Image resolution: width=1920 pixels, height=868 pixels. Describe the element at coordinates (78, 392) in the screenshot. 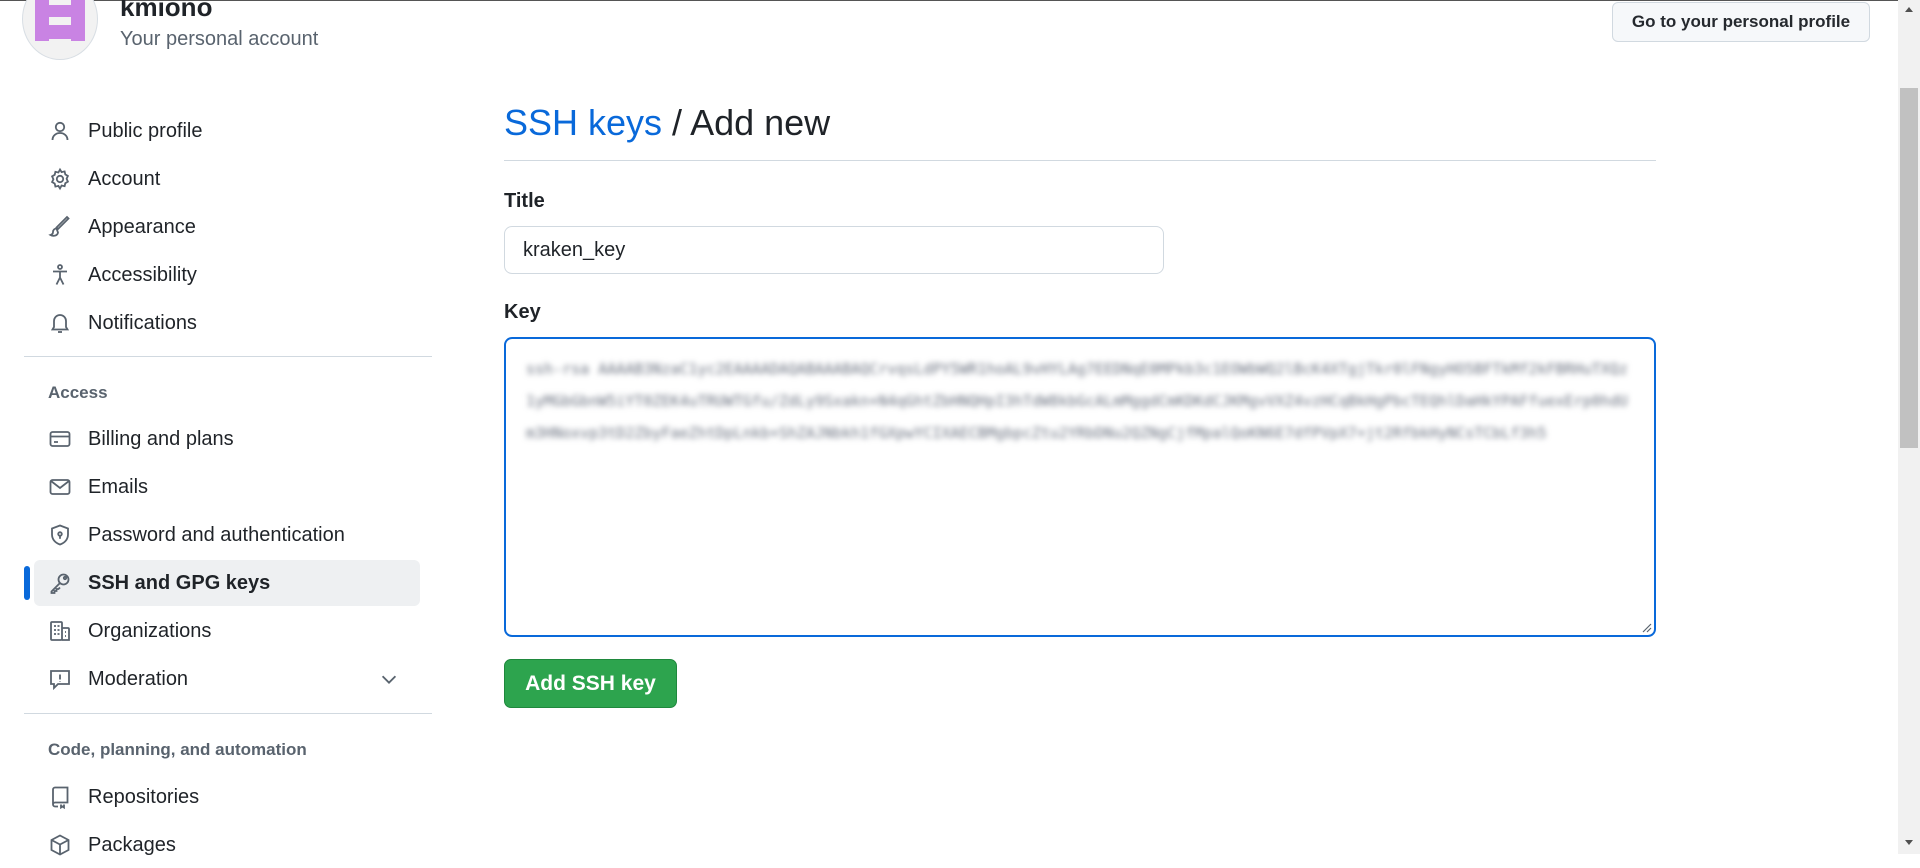

I see `sidebar-section-access: Access` at that location.